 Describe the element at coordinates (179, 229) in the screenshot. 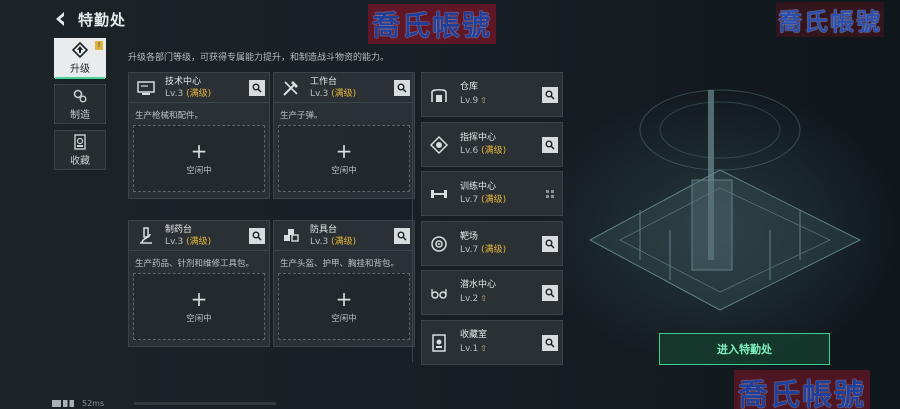

I see `facility-name: 制药台` at that location.